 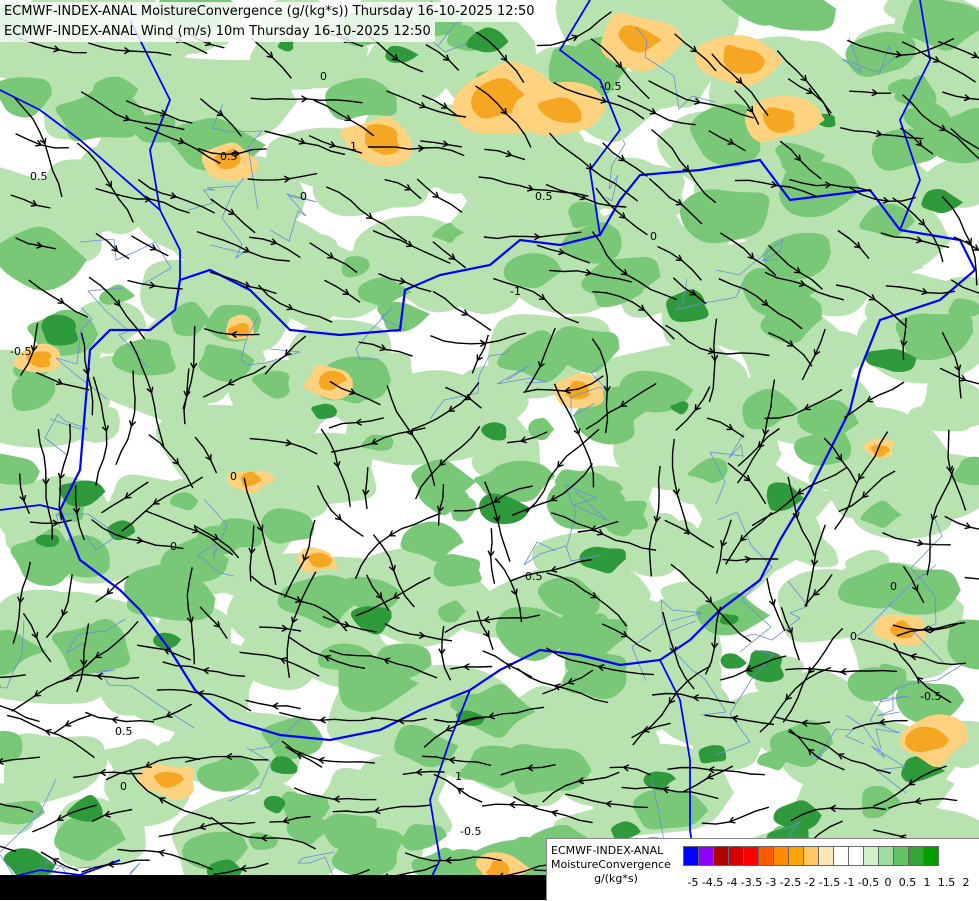 I want to click on legend-tick-label: -4.5, so click(x=712, y=882).